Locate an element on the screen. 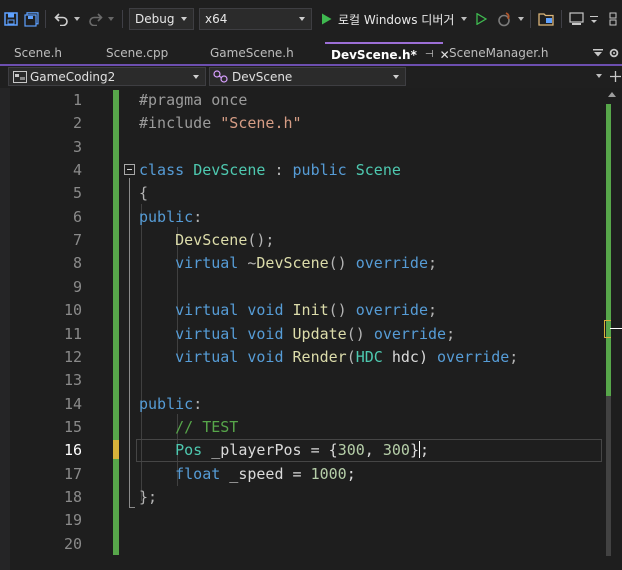 This screenshot has height=570, width=622. hot-reload-dropdown-icon is located at coordinates (521, 19).